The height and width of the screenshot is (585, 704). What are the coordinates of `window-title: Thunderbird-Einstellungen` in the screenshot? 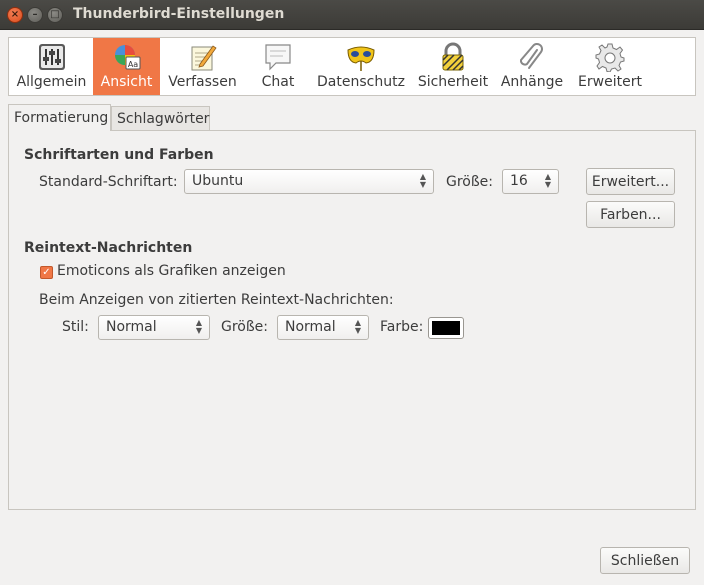 It's located at (179, 14).